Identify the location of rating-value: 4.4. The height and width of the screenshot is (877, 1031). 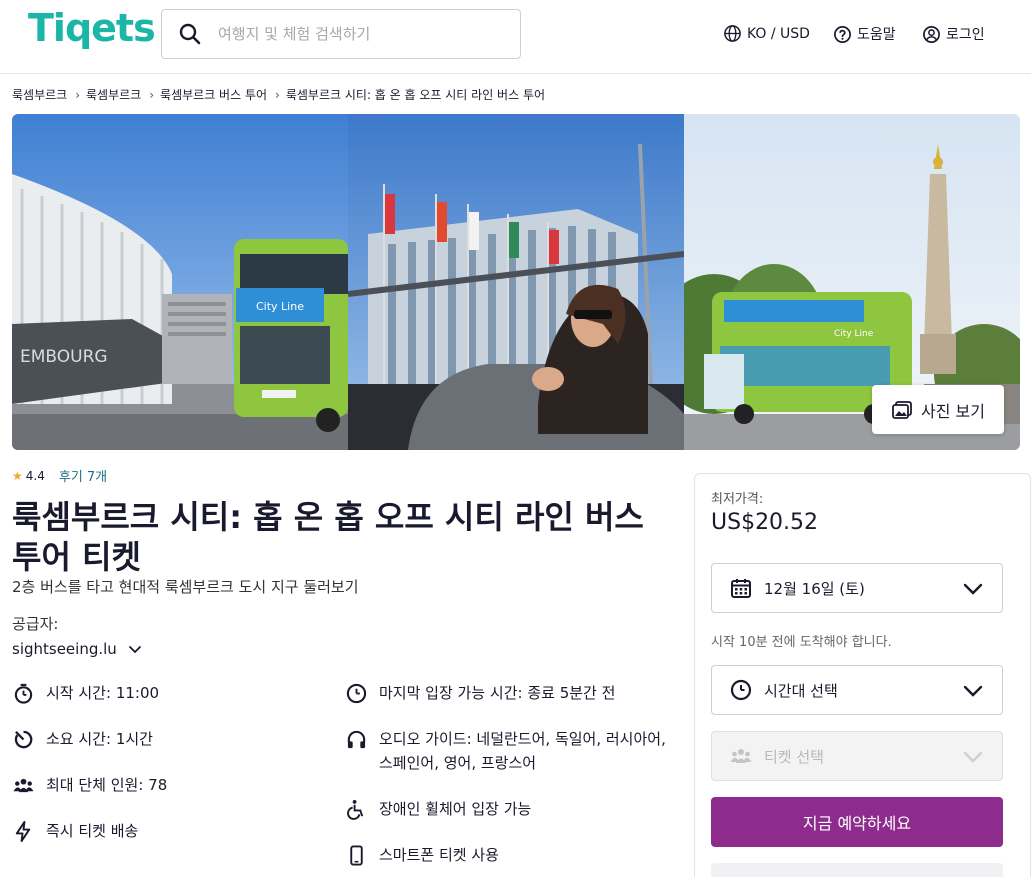
(35, 475).